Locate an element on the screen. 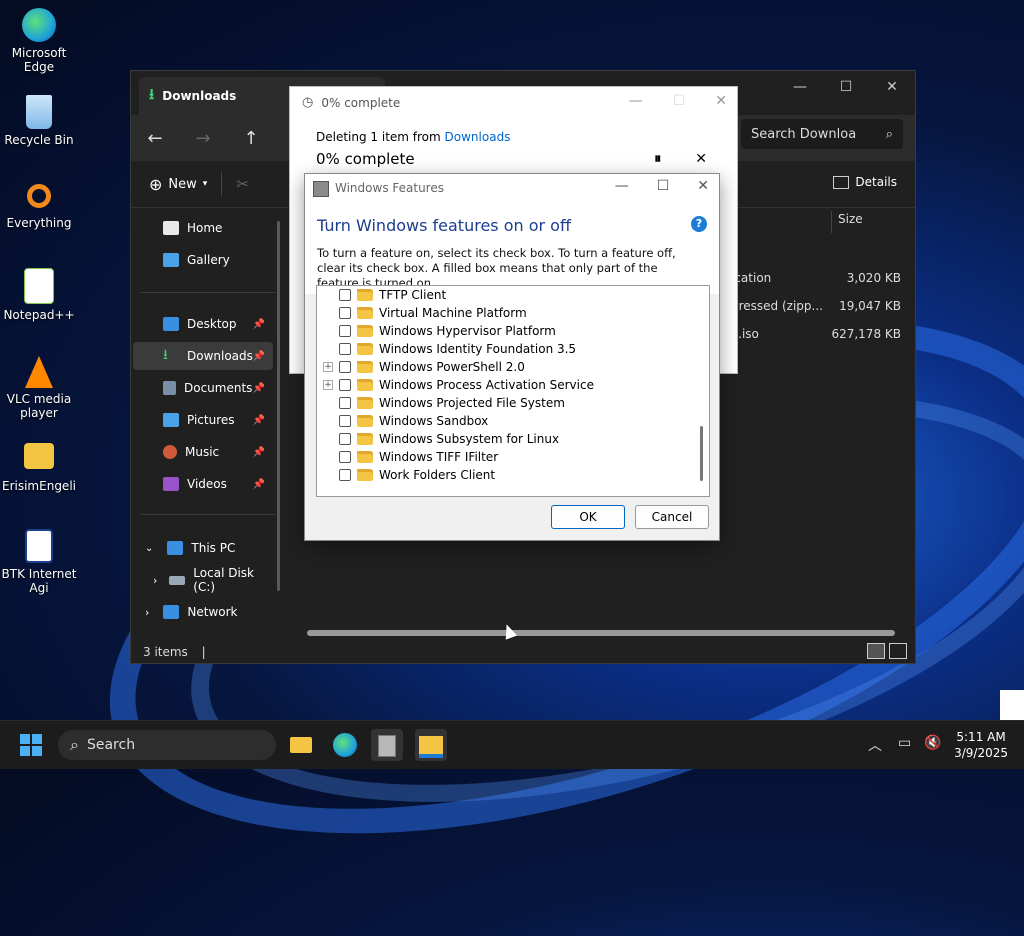 The width and height of the screenshot is (1024, 936). horizontal-scrollbar is located at coordinates (601, 633).